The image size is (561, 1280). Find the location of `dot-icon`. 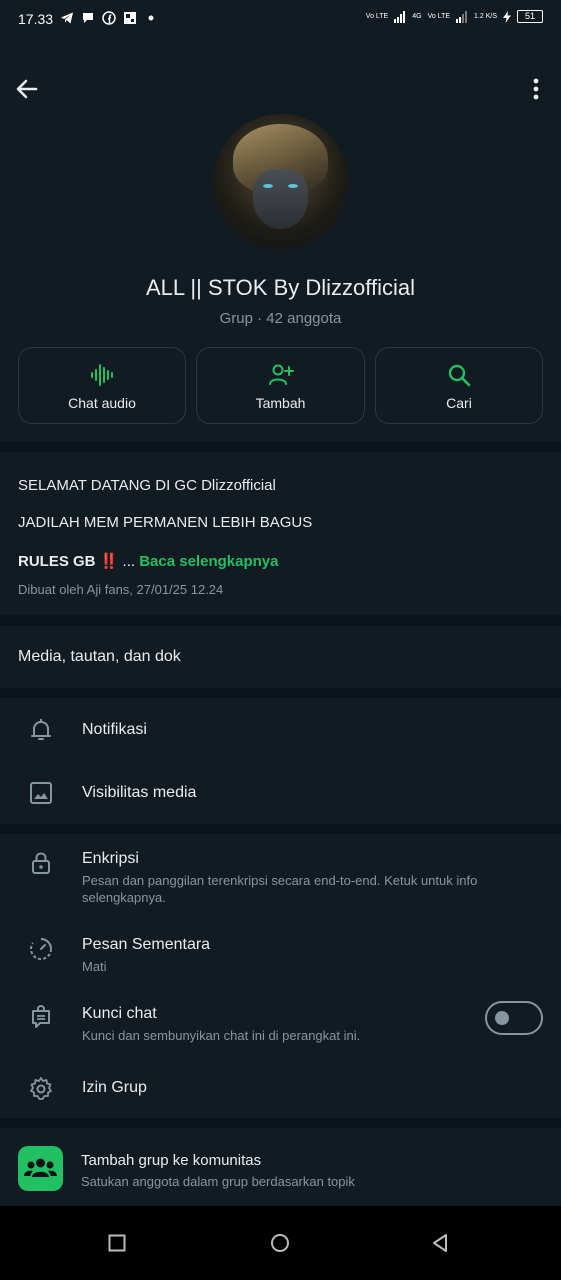

dot-icon is located at coordinates (151, 18).